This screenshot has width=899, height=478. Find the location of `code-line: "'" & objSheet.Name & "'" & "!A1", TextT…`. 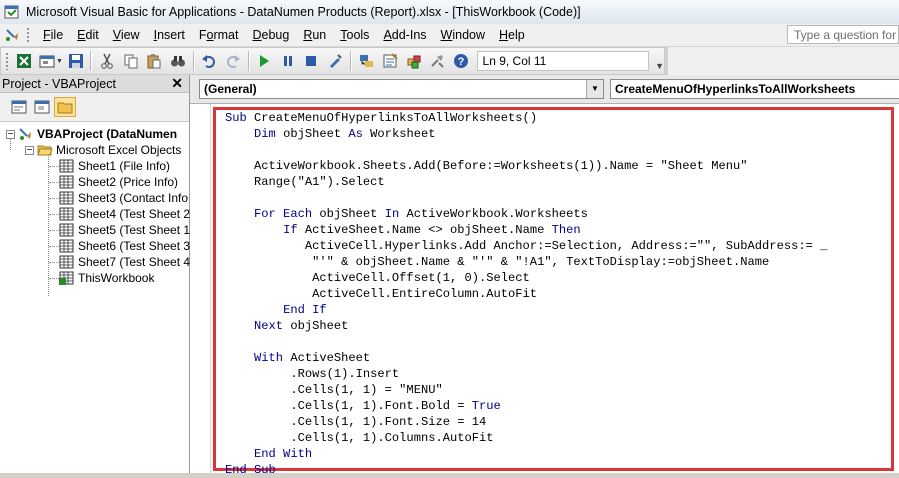

code-line: "'" & objSheet.Name & "'" & "!A1", TextT… is located at coordinates (526, 262).